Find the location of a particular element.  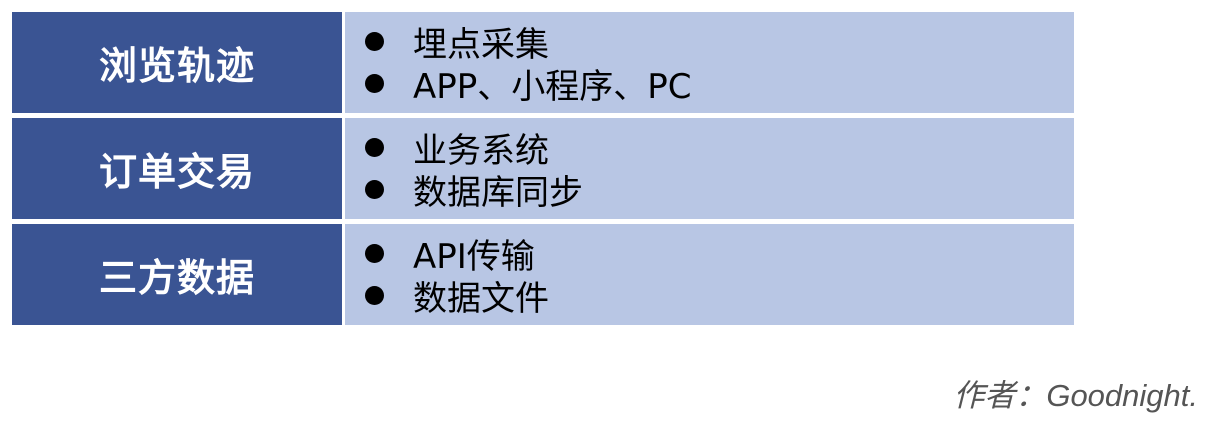

category-cell: 浏览轨迹 is located at coordinates (177, 62).